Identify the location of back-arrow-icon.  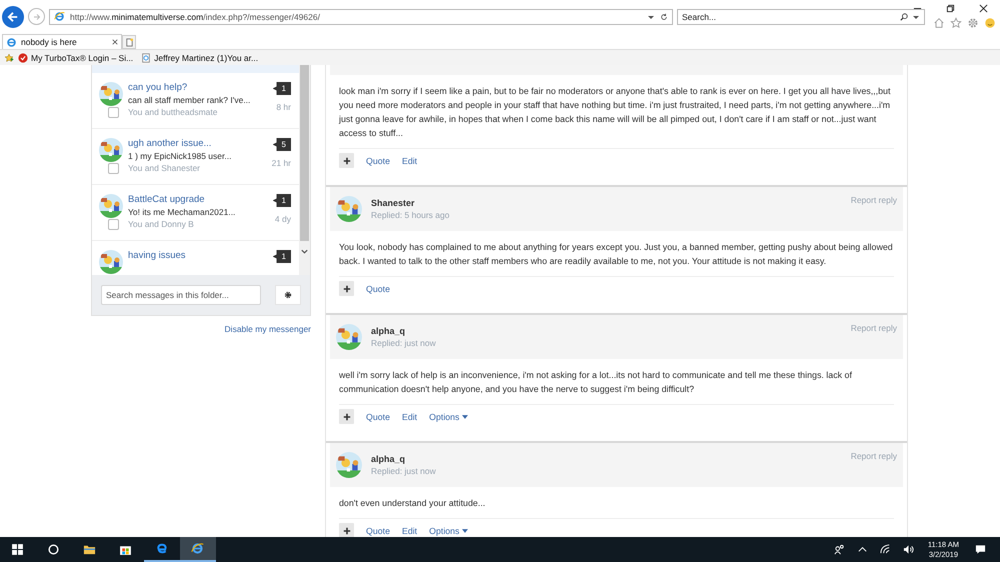
(13, 17).